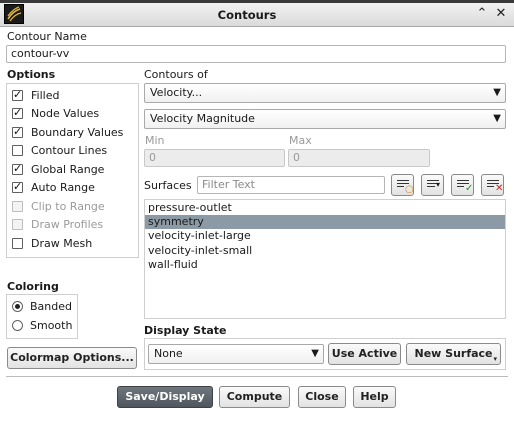 The width and height of the screenshot is (514, 426). I want to click on surfaces-label: Surfaces, so click(168, 185).